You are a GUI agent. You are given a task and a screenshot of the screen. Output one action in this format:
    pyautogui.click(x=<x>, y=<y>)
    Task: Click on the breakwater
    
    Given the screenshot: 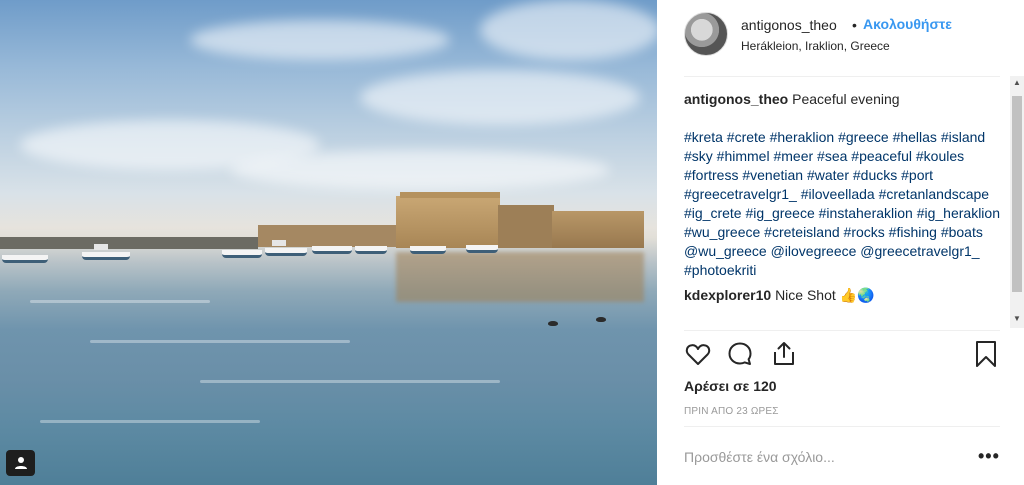 What is the action you would take?
    pyautogui.click(x=129, y=243)
    